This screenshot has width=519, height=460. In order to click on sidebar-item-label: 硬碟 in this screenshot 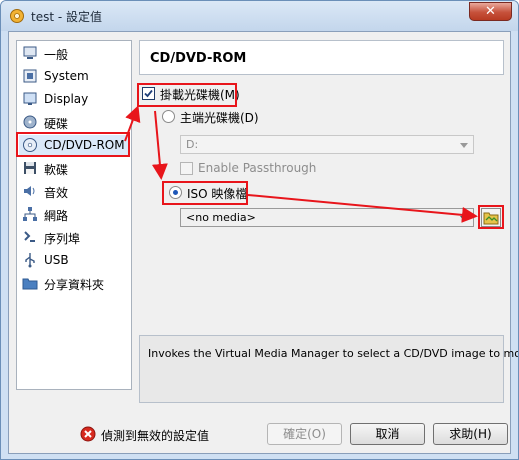, I will do `click(56, 124)`.